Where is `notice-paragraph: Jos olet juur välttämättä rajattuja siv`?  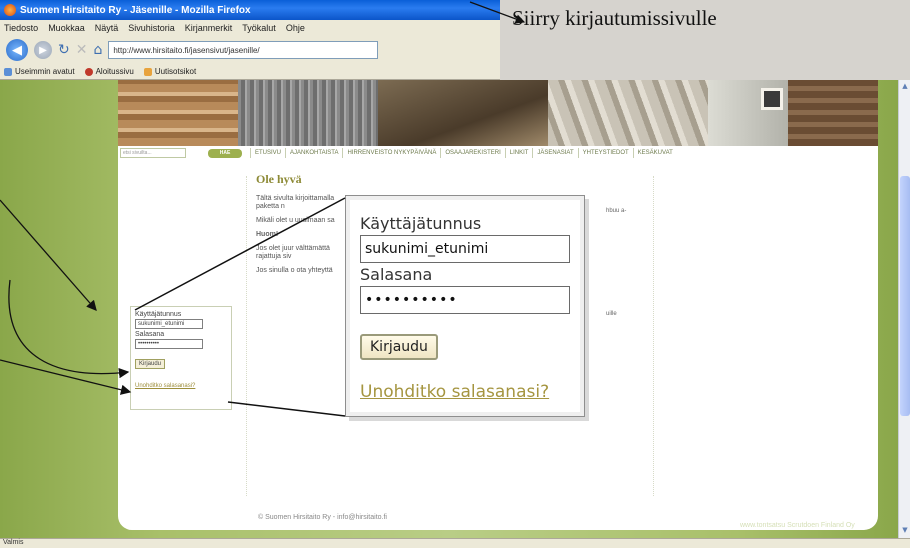
notice-paragraph: Jos olet juur välttämättä rajattuja siv is located at coordinates (293, 252).